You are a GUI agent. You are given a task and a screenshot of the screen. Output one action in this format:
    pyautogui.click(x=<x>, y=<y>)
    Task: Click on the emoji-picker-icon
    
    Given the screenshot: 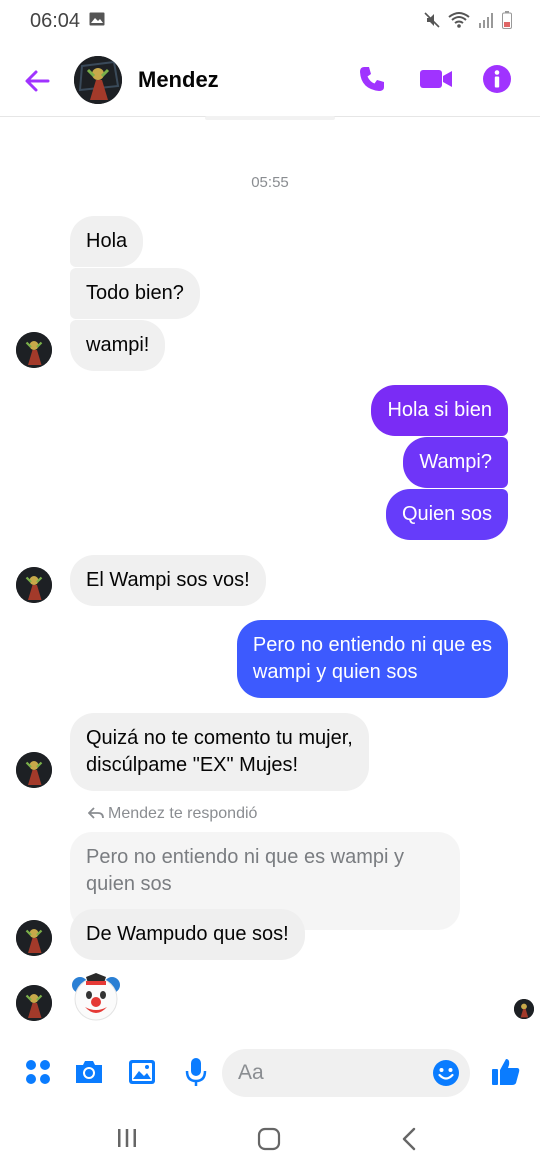 What is the action you would take?
    pyautogui.click(x=446, y=1073)
    